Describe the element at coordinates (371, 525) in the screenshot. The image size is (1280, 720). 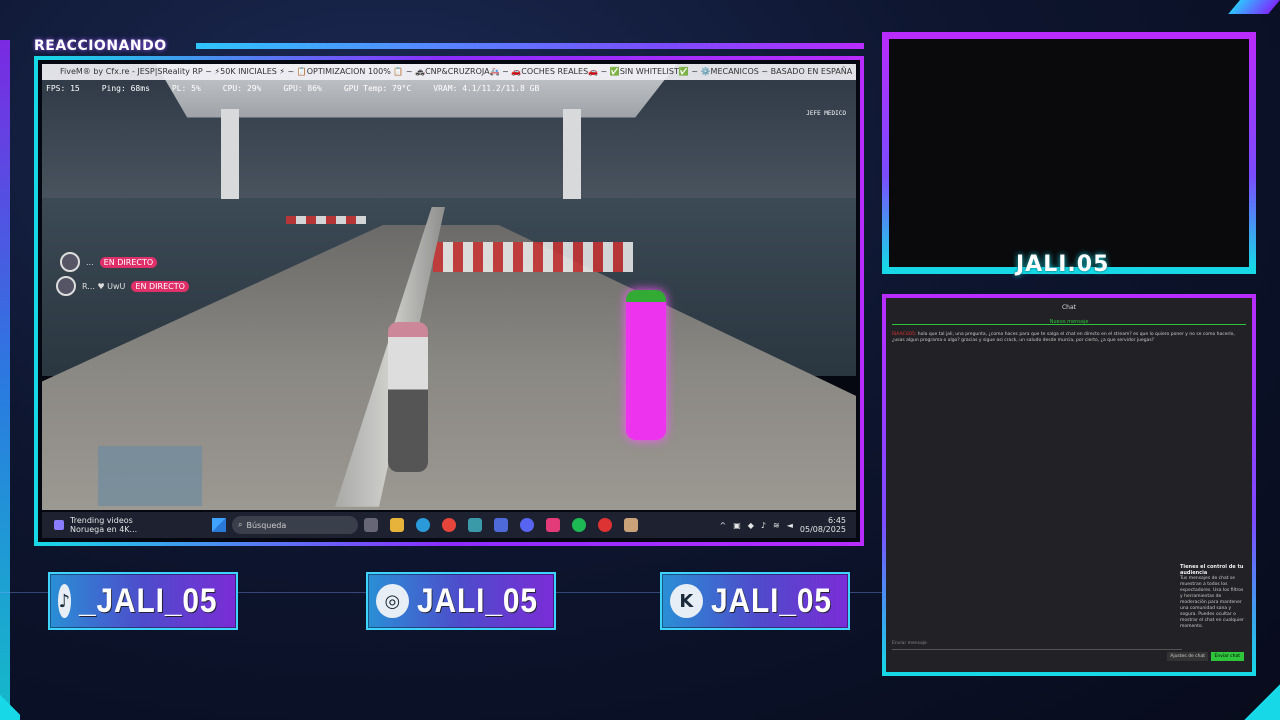
I see `task-view-icon` at that location.